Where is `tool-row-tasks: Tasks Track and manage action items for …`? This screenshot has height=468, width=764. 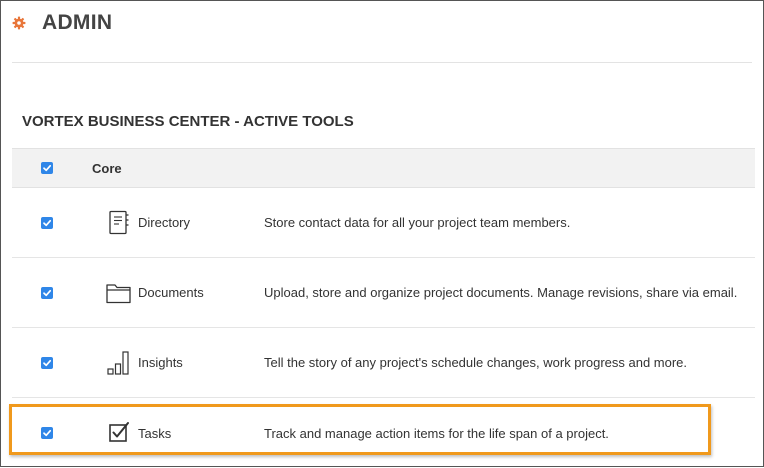
tool-row-tasks: Tasks Track and manage action items for … is located at coordinates (383, 433).